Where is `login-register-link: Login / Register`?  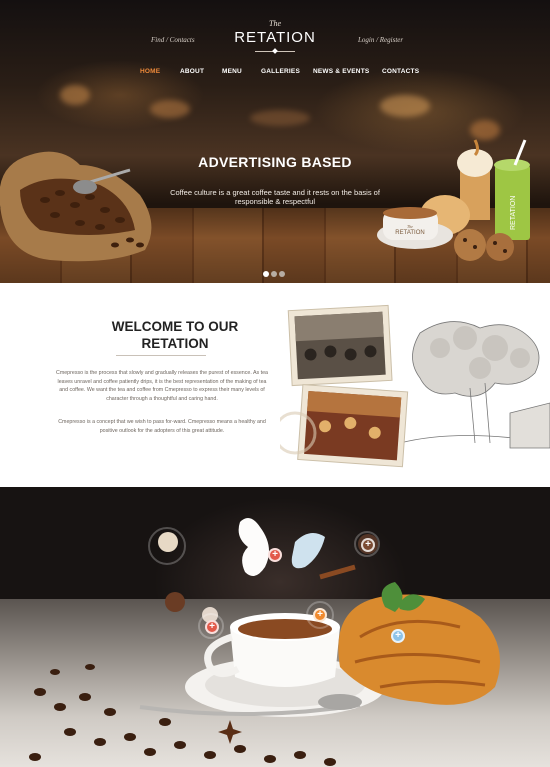 login-register-link: Login / Register is located at coordinates (380, 40).